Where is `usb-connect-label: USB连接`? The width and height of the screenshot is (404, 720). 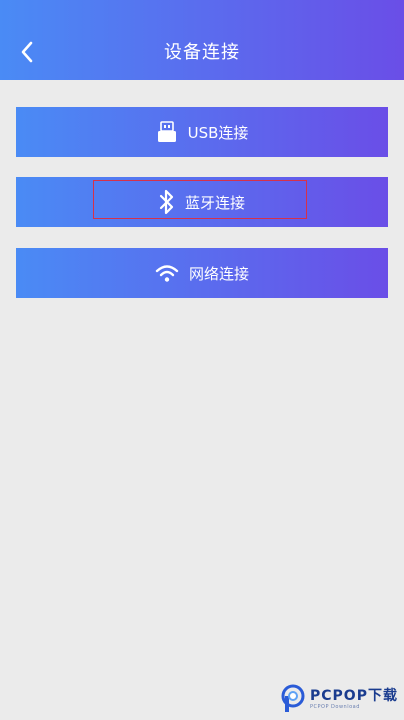 usb-connect-label: USB连接 is located at coordinates (218, 132).